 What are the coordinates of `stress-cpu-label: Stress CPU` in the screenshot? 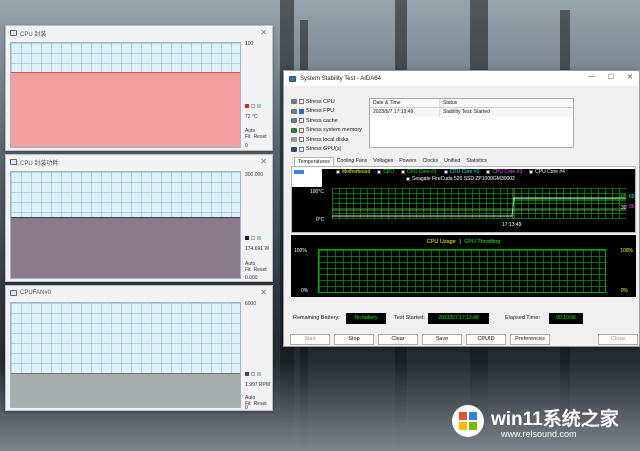 It's located at (320, 101).